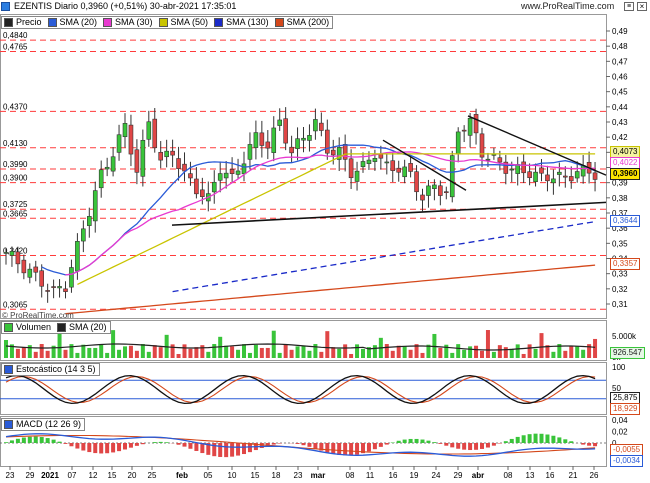  I want to click on price-tick-label: 0,35, so click(620, 243).